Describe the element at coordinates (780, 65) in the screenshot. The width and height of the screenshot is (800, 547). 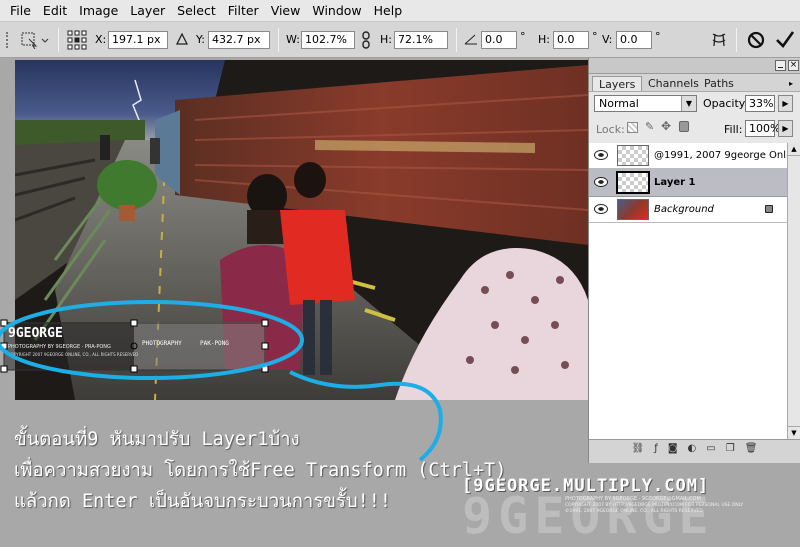
I see `minimize-icon` at that location.